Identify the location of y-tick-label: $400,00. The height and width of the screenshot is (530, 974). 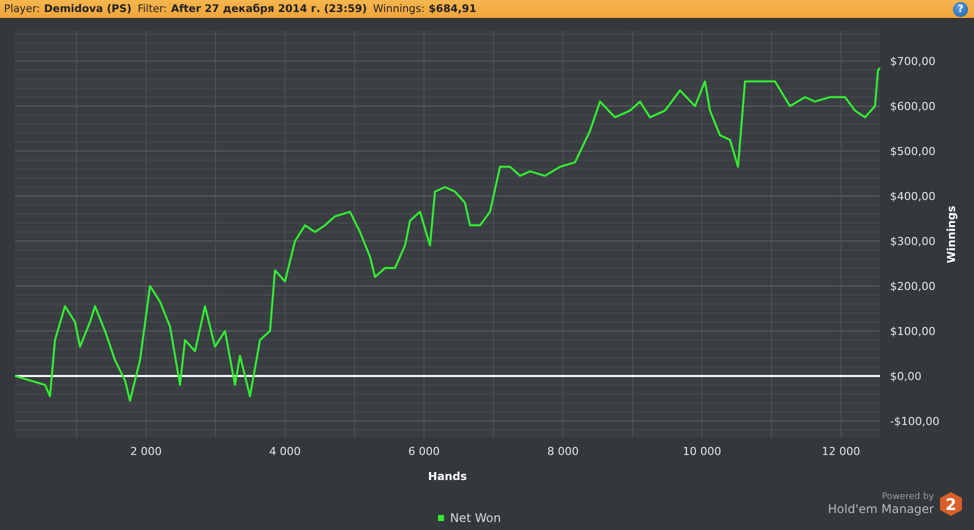
(913, 197).